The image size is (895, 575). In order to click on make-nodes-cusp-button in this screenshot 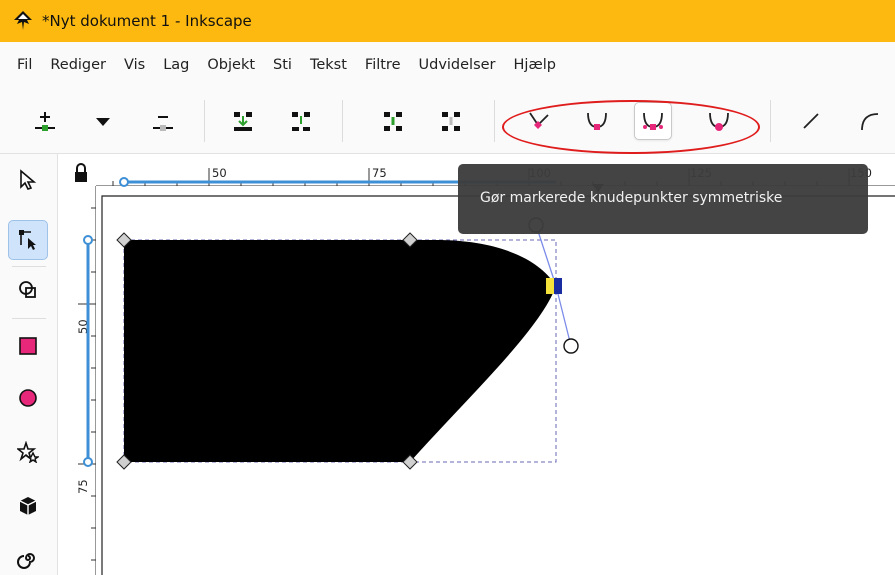, I will do `click(539, 121)`.